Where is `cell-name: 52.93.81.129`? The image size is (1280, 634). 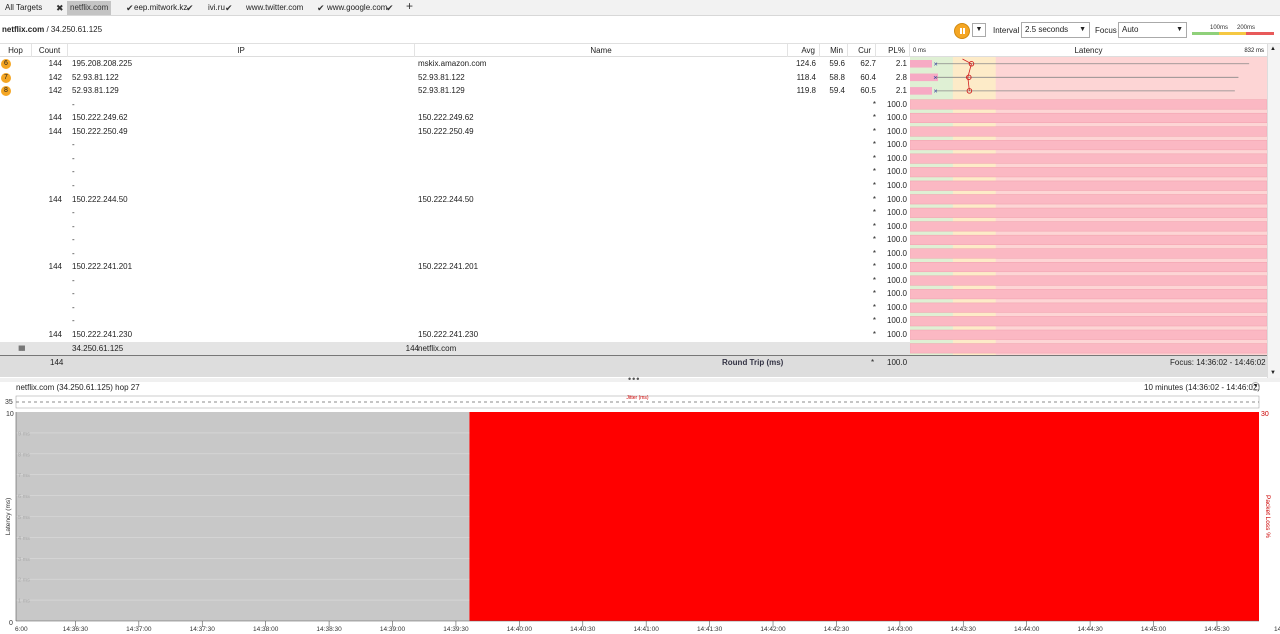
cell-name: 52.93.81.129 is located at coordinates (441, 91).